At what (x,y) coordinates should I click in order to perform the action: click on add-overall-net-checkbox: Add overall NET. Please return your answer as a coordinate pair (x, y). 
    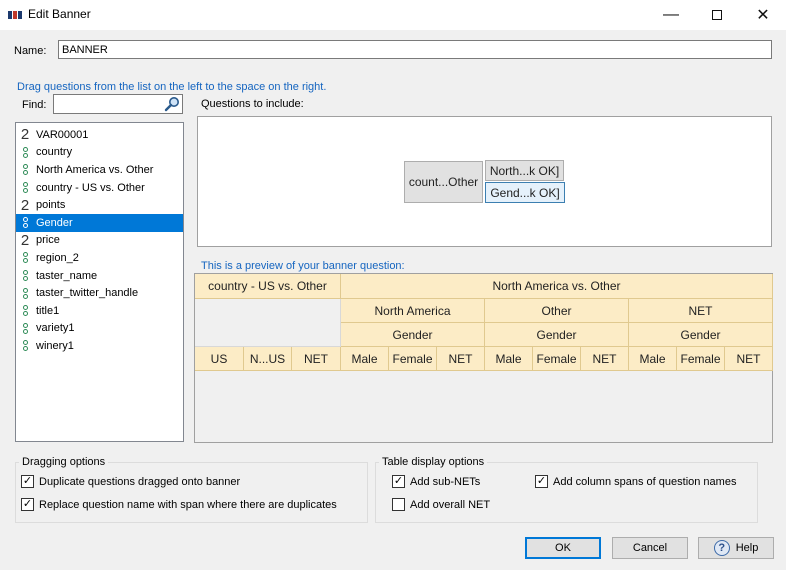
    Looking at the image, I should click on (441, 504).